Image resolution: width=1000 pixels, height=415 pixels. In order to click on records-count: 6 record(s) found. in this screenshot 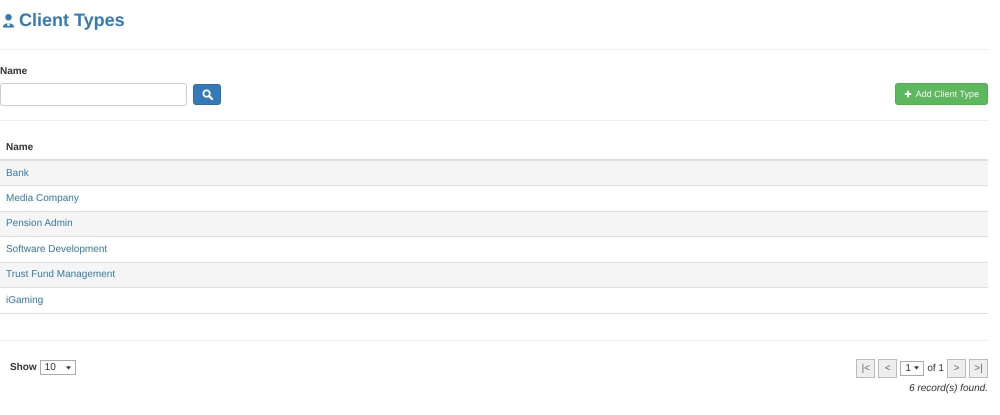, I will do `click(948, 388)`.